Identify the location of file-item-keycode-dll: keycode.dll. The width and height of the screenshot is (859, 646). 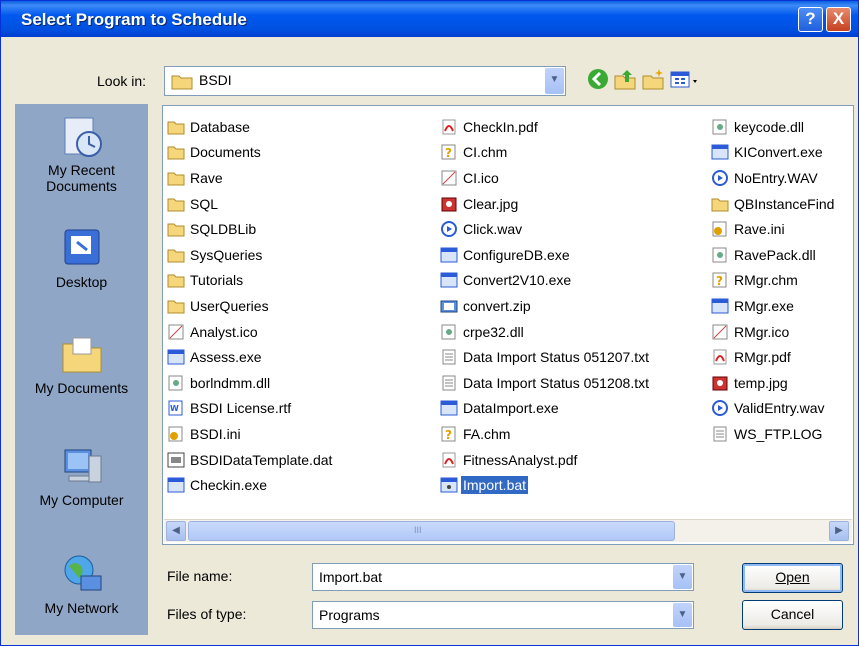
(773, 127).